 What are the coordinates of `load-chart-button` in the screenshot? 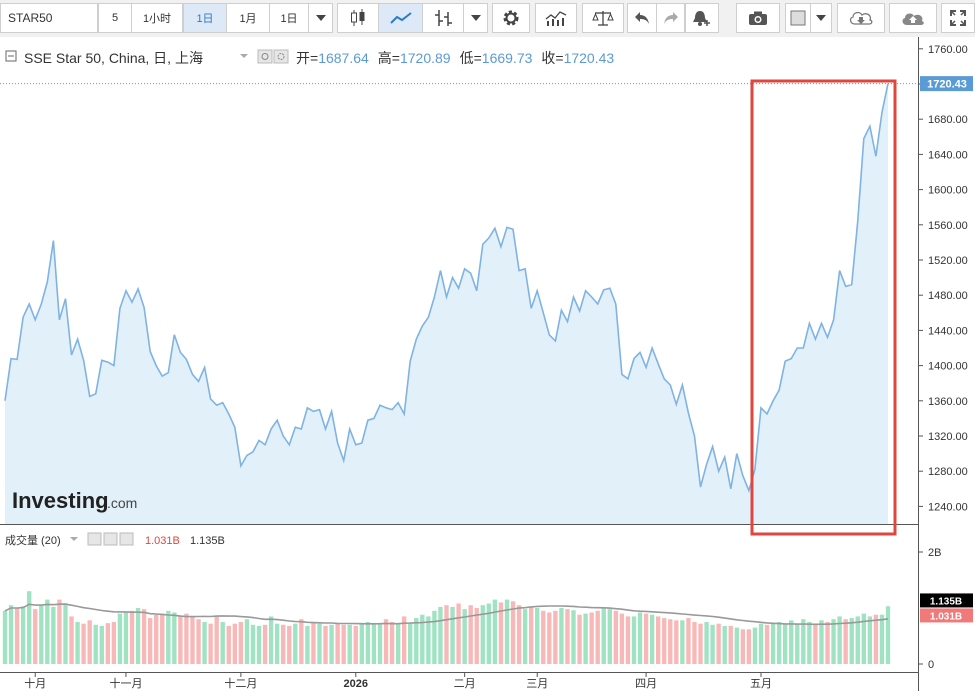 It's located at (861, 18).